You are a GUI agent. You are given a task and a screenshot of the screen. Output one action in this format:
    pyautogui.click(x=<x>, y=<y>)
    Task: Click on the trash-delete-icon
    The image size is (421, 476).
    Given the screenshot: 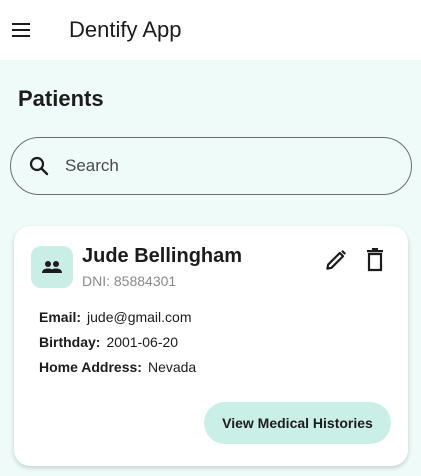 What is the action you would take?
    pyautogui.click(x=375, y=260)
    